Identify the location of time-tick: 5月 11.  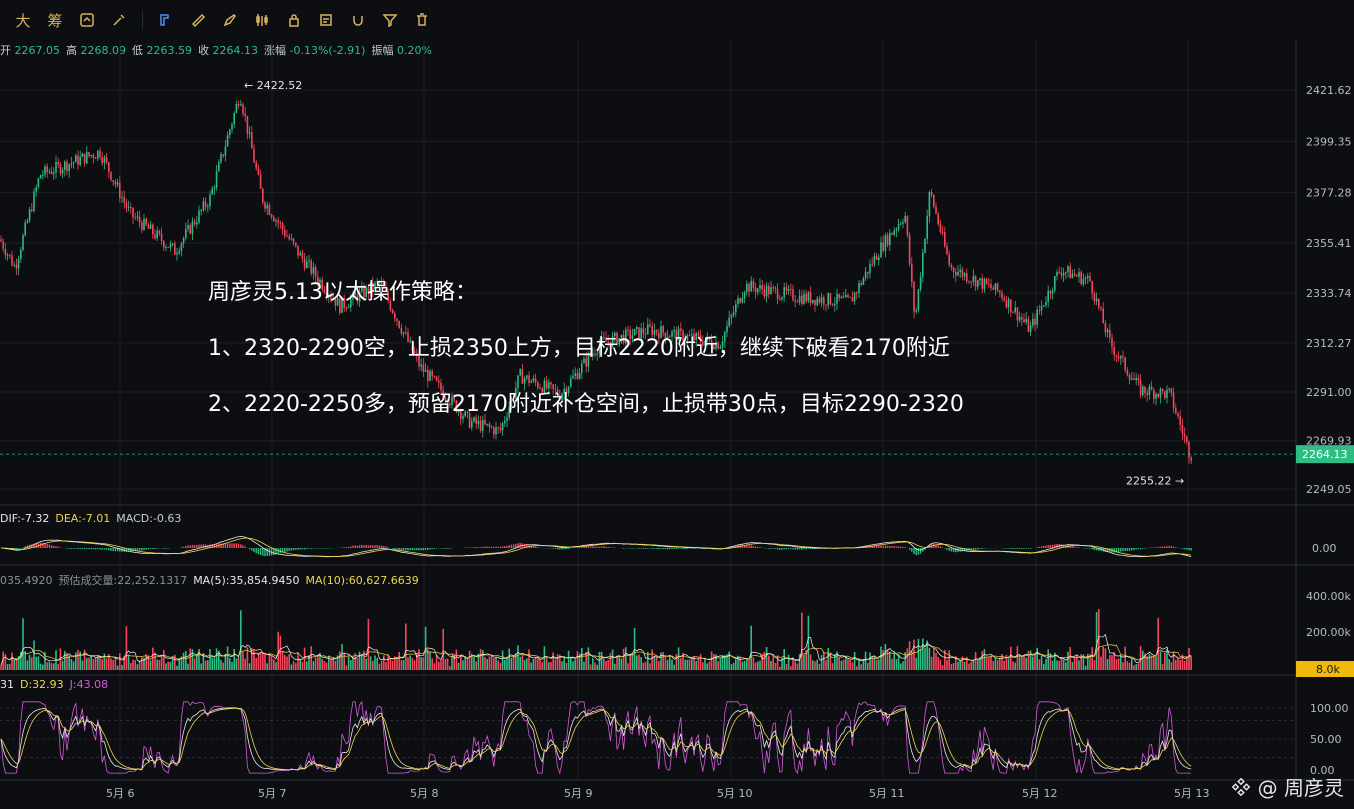
(887, 793).